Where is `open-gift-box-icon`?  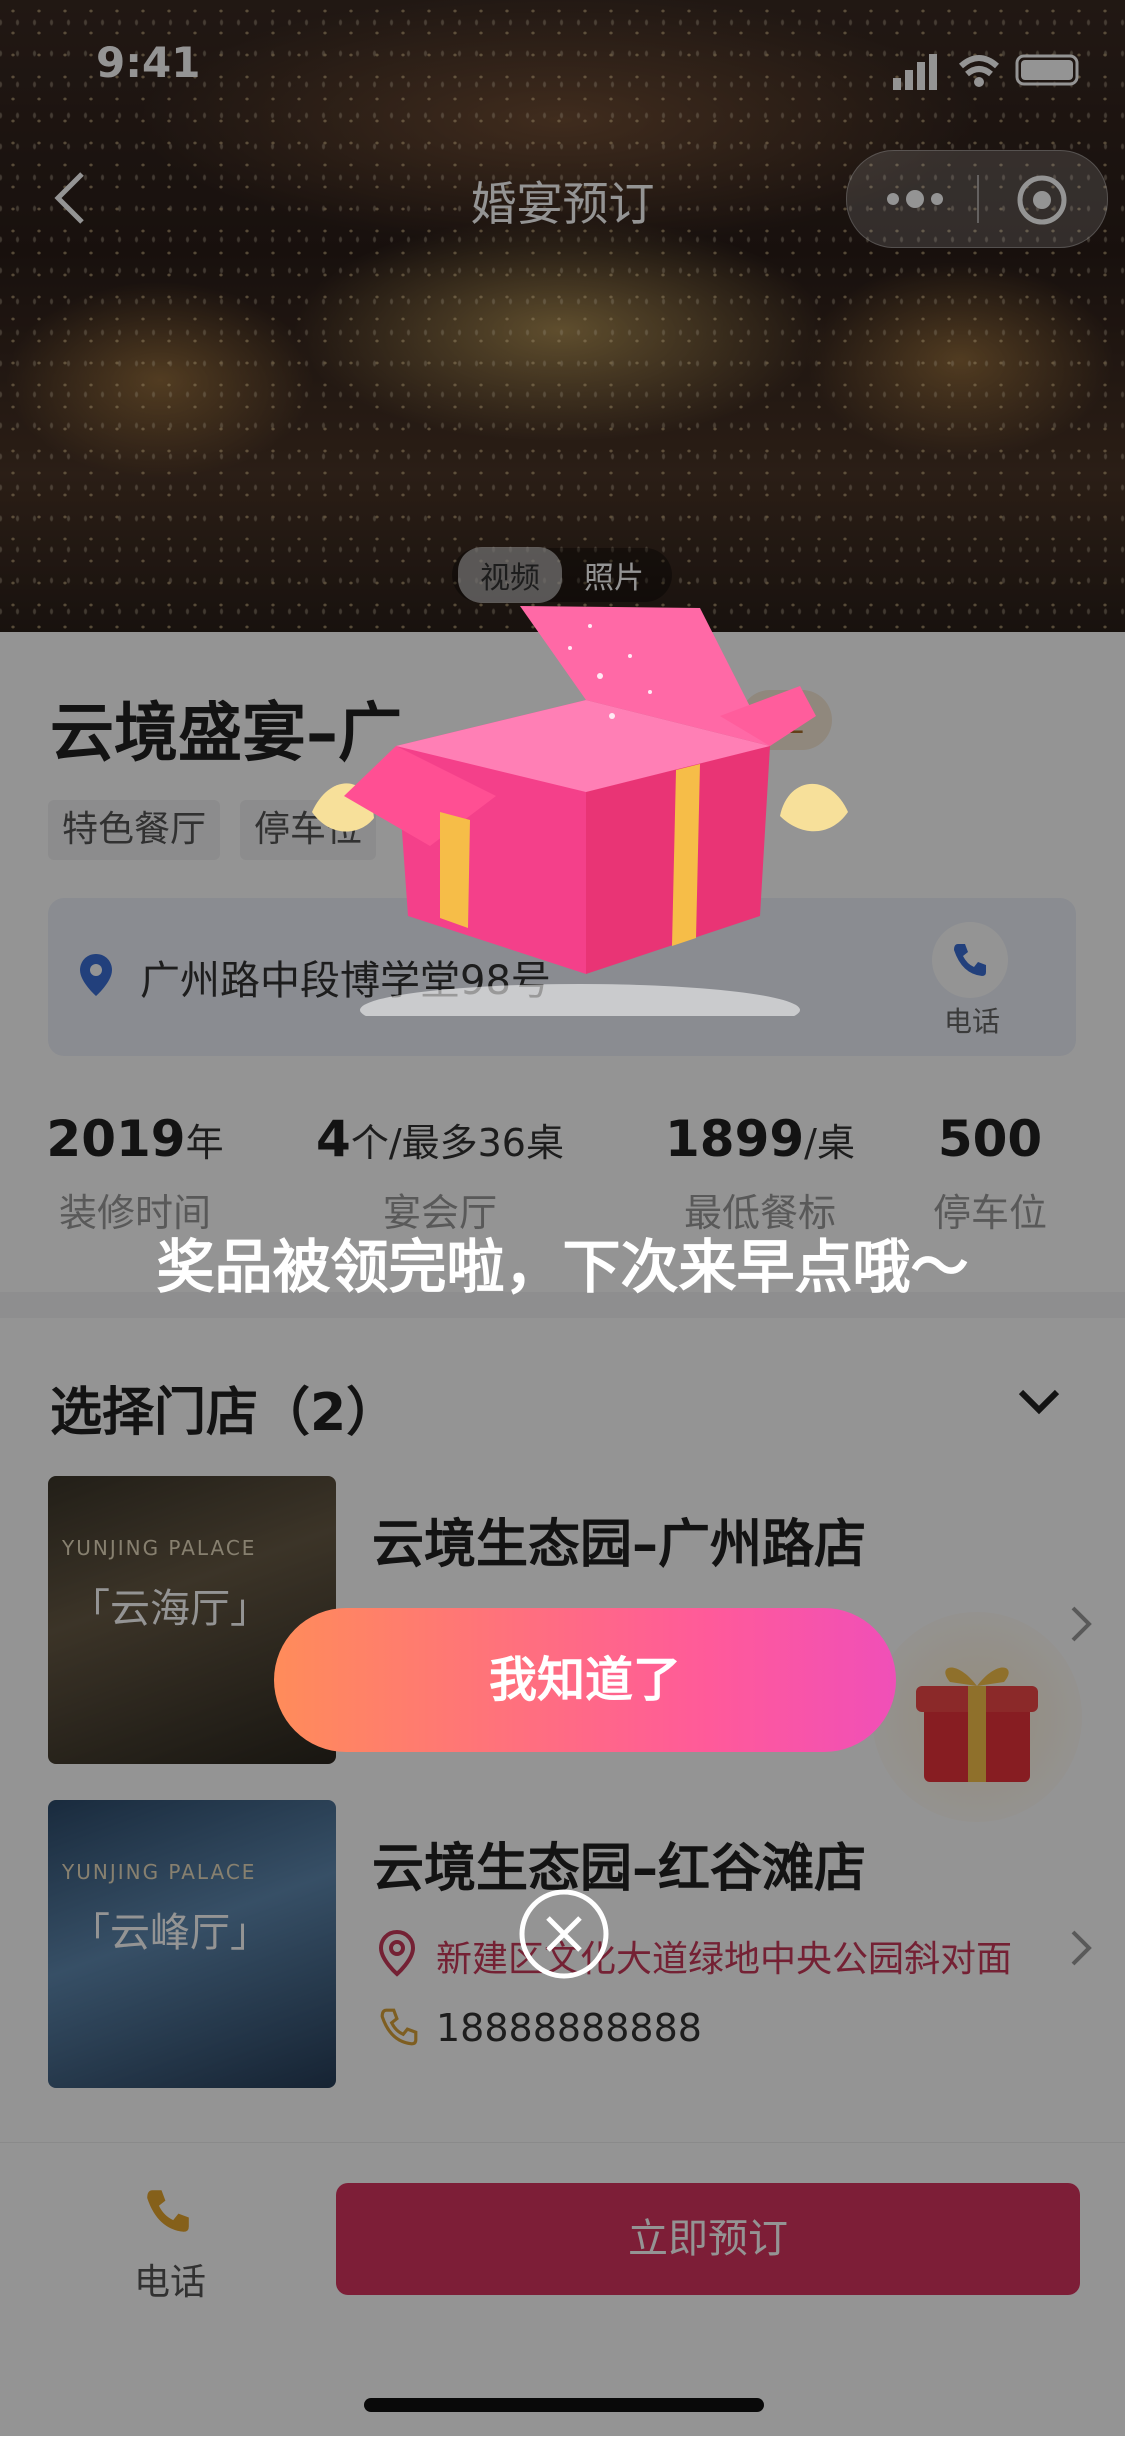 open-gift-box-icon is located at coordinates (580, 811).